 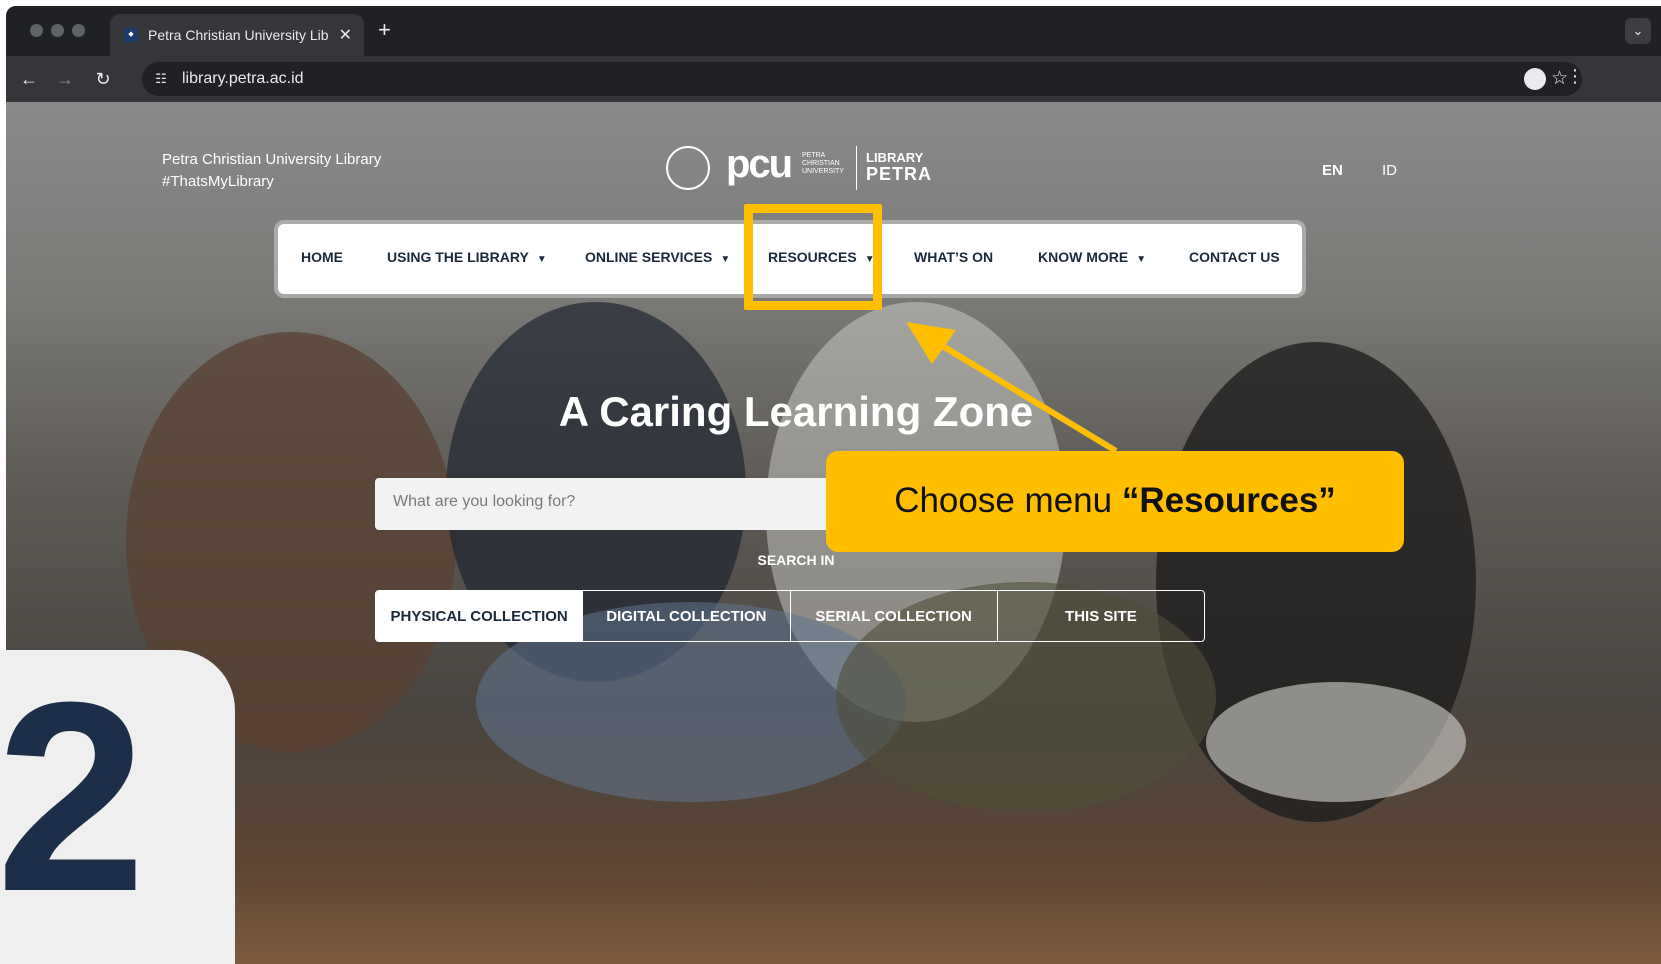 I want to click on tab-search-chevron-icon: ⌄, so click(x=1638, y=31).